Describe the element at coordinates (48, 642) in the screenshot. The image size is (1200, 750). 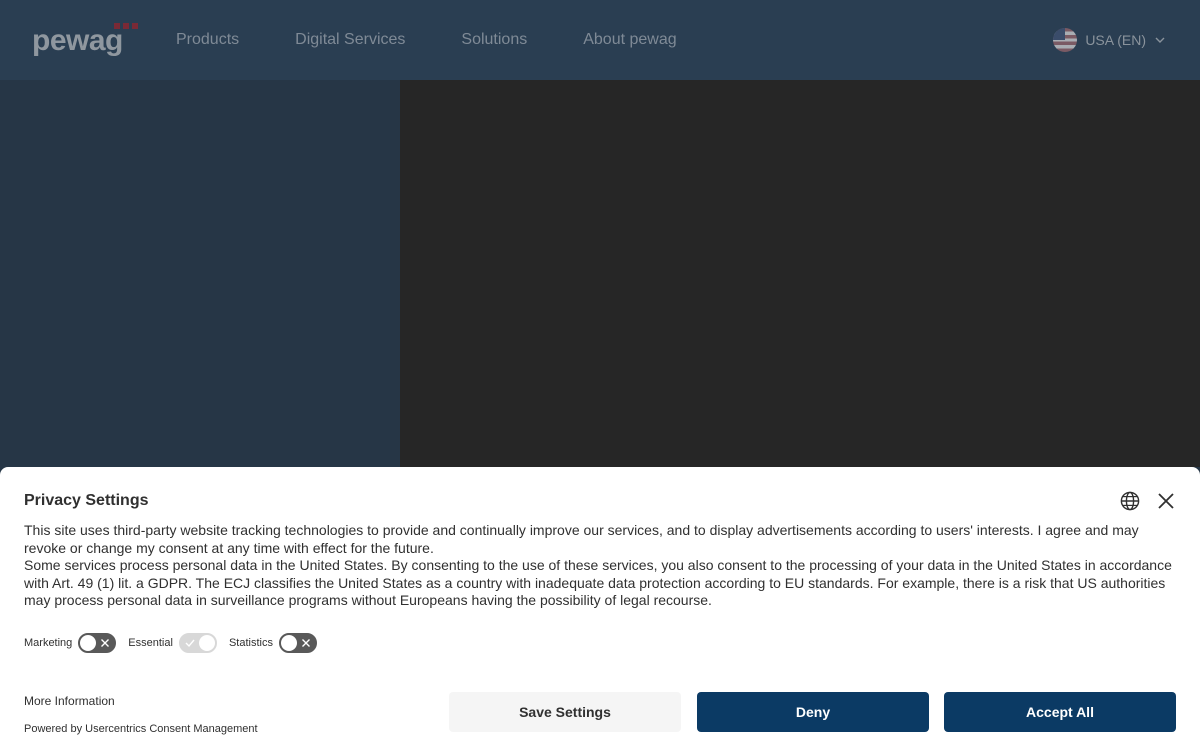
I see `toggle-label-marketing: Marketing` at that location.